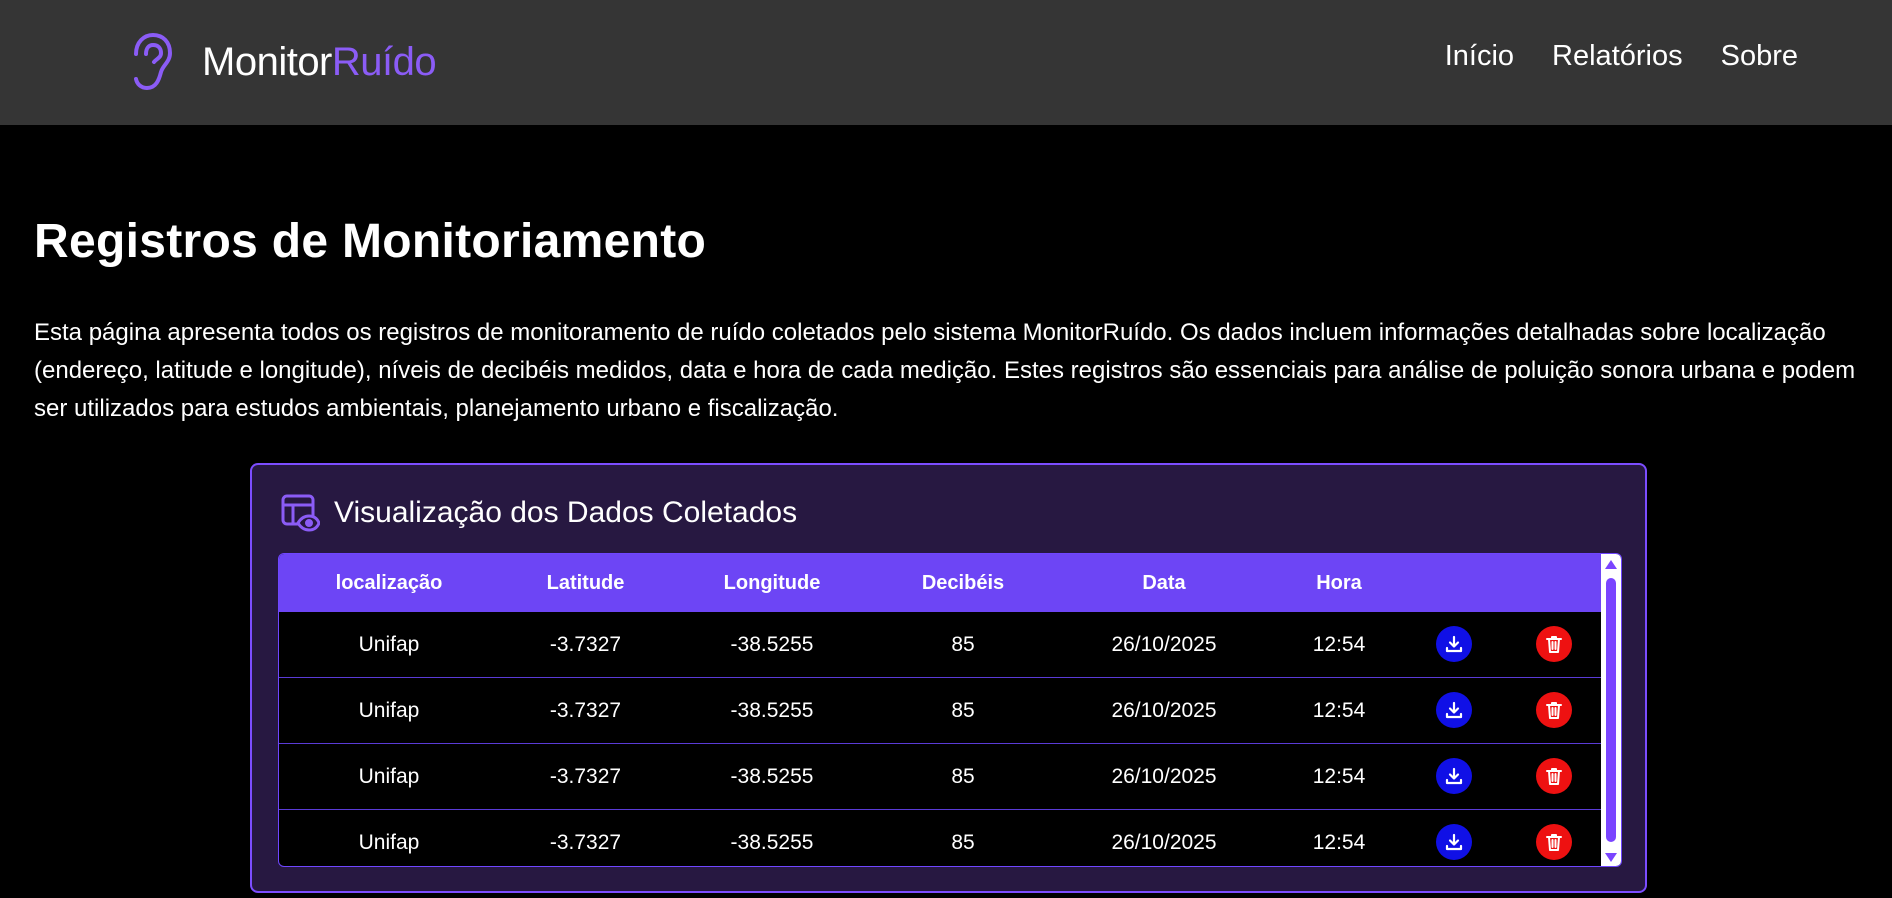  What do you see at coordinates (772, 582) in the screenshot?
I see `column-header-longitude: Longitude` at bounding box center [772, 582].